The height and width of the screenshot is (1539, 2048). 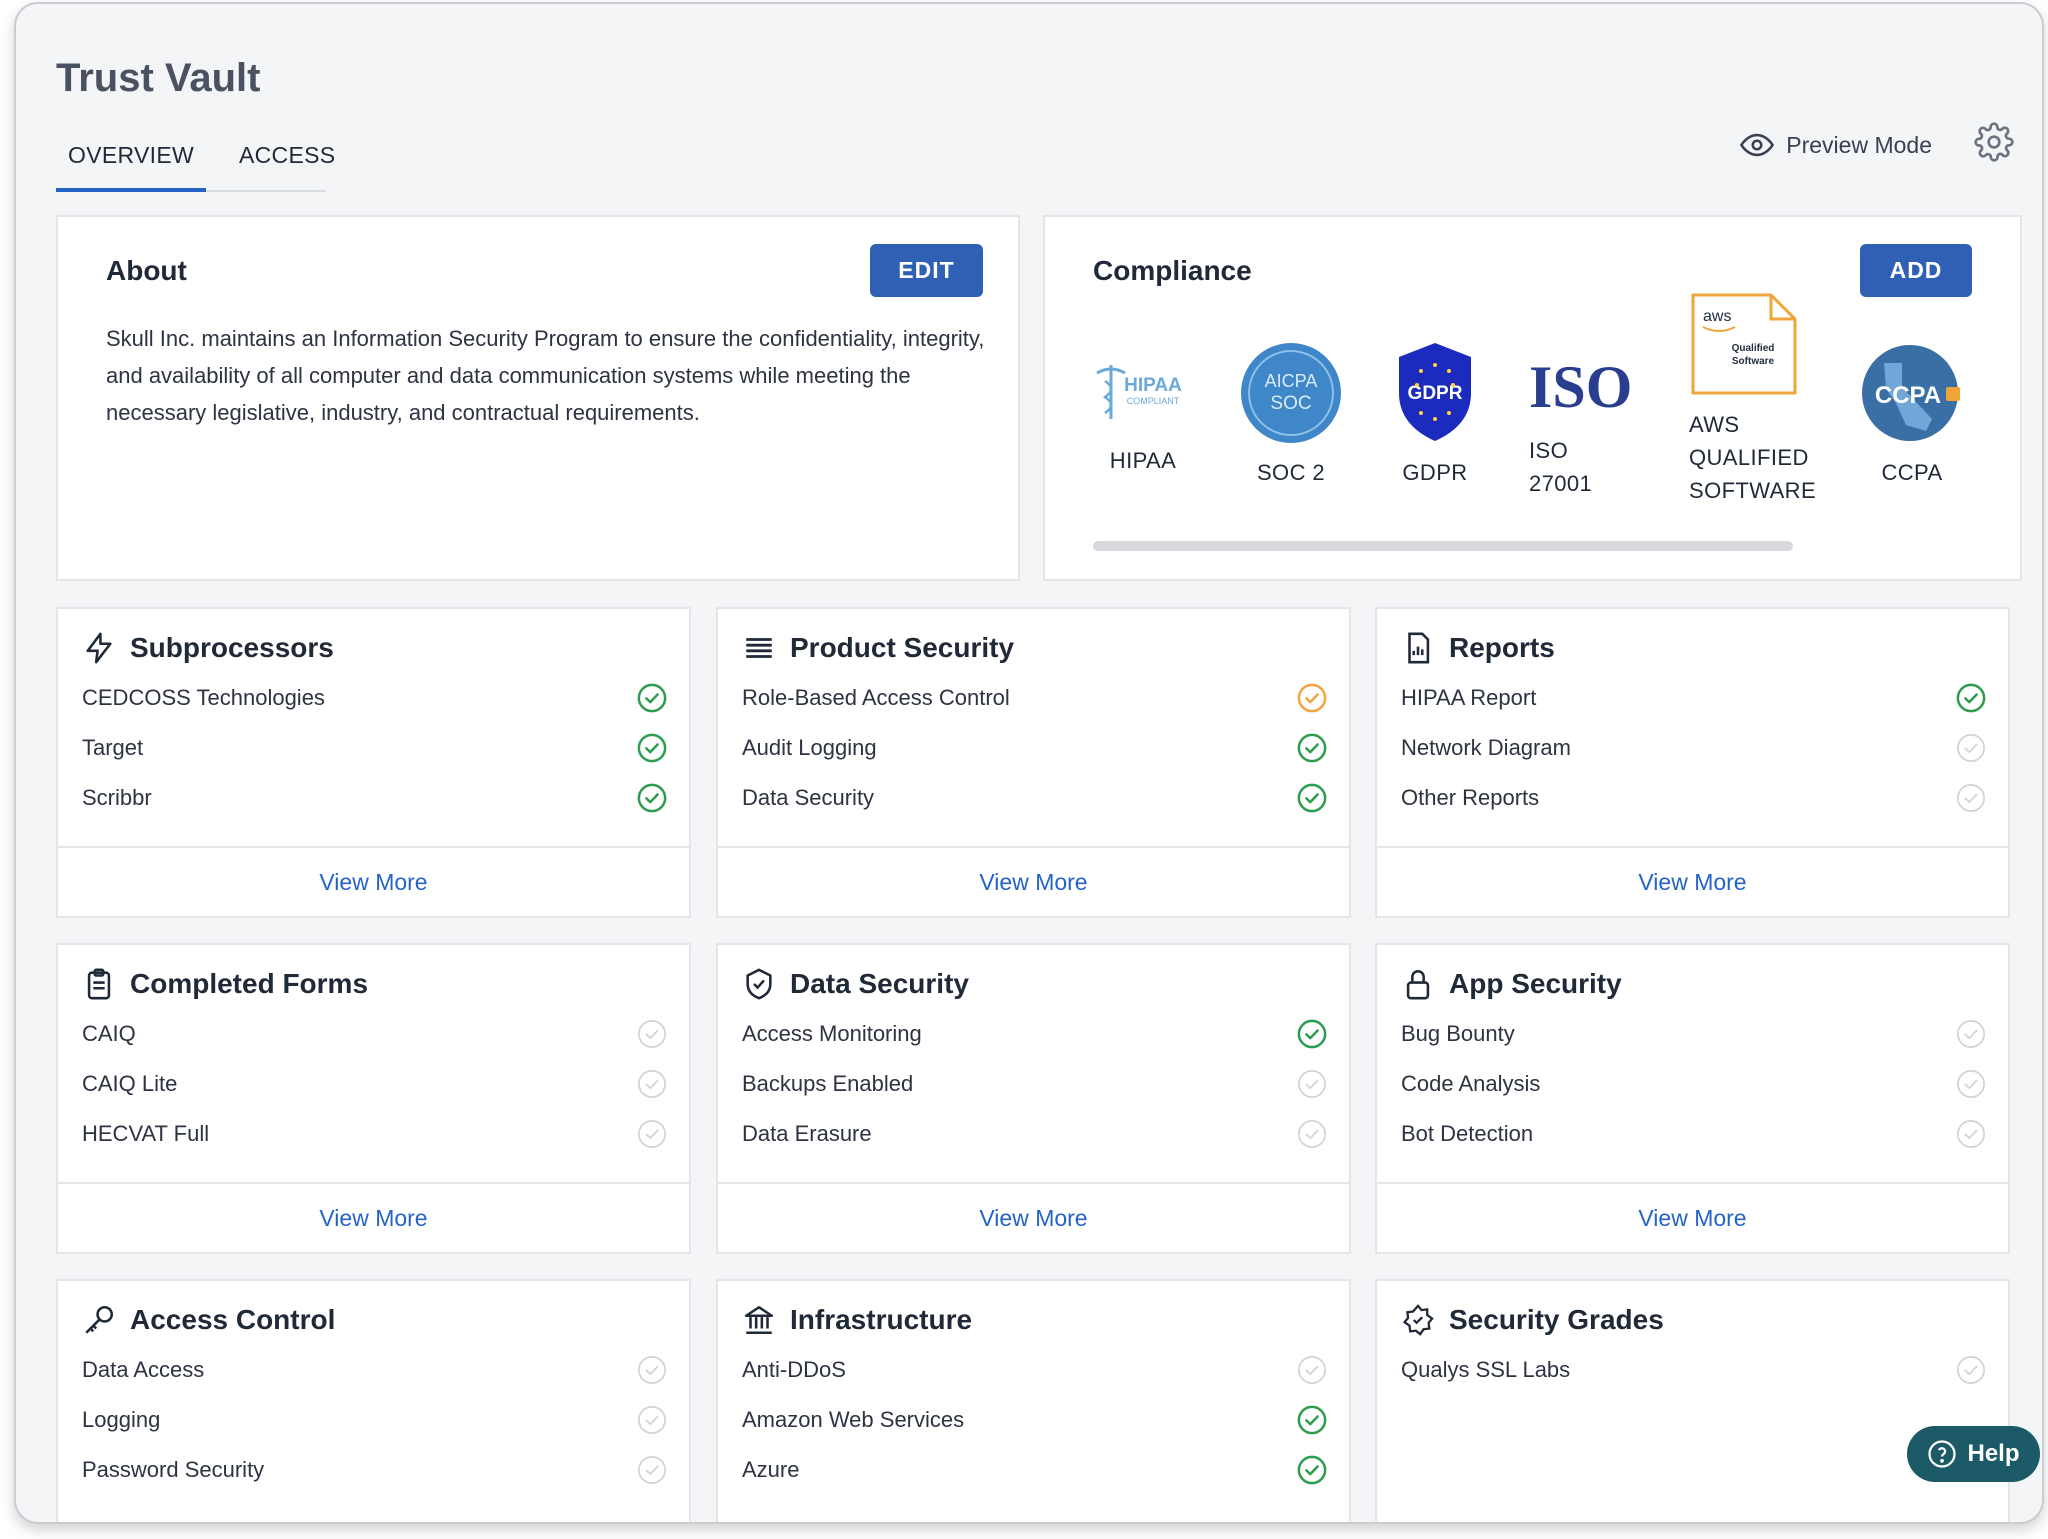 What do you see at coordinates (374, 1034) in the screenshot?
I see `list-item: CAIQ` at bounding box center [374, 1034].